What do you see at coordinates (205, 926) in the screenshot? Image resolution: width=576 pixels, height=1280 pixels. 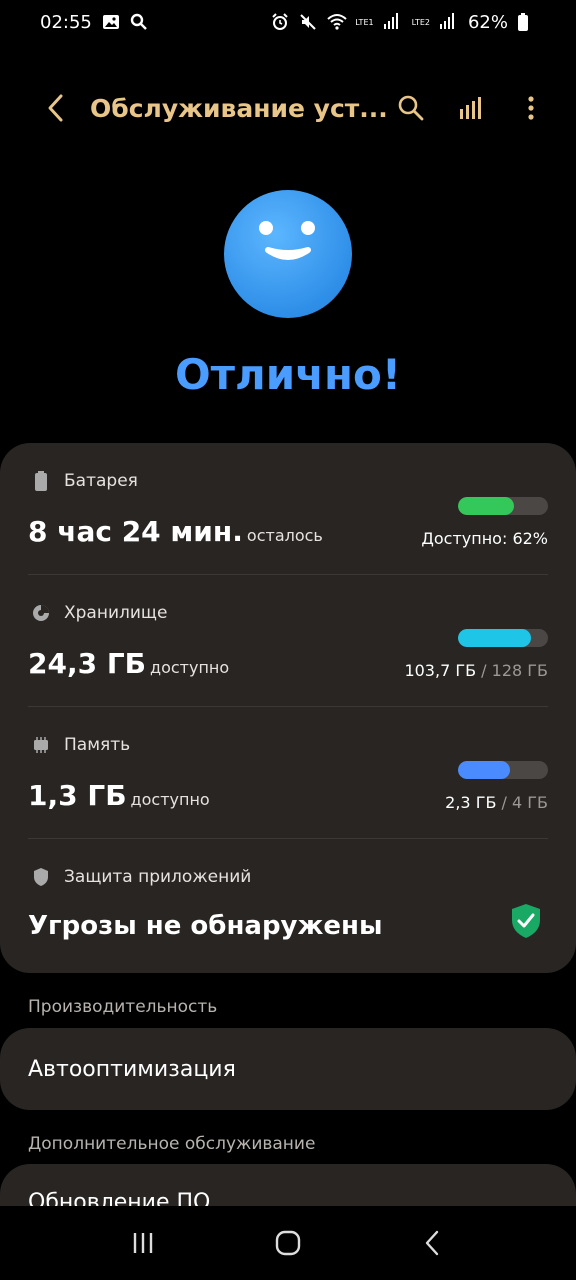 I see `app-protection-status: Угрозы не обнаружены` at bounding box center [205, 926].